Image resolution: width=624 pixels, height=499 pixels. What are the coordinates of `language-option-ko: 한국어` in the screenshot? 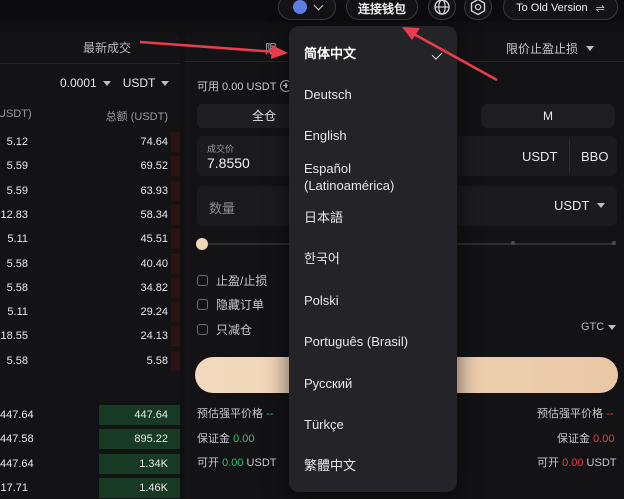 It's located at (322, 259).